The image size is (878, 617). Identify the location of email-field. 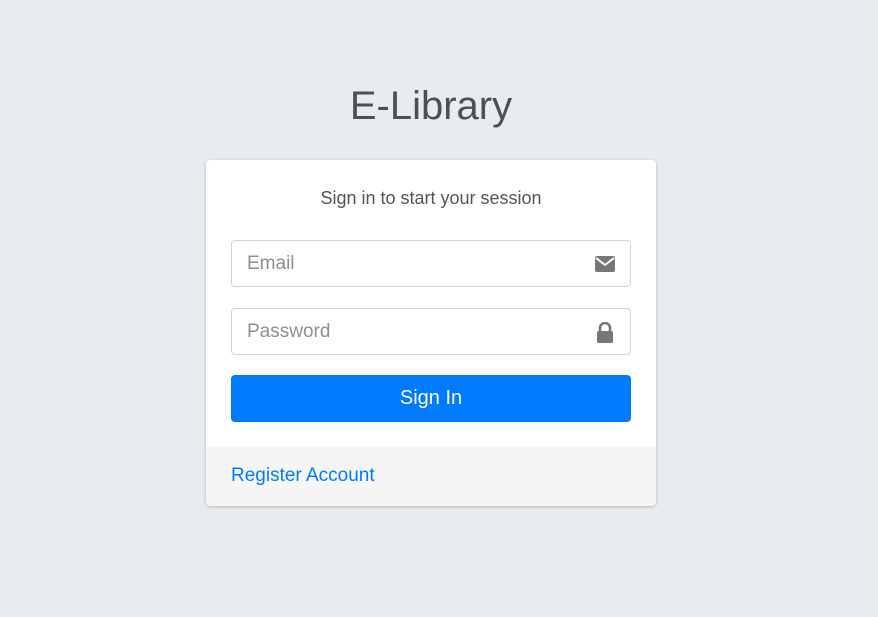
(402, 263).